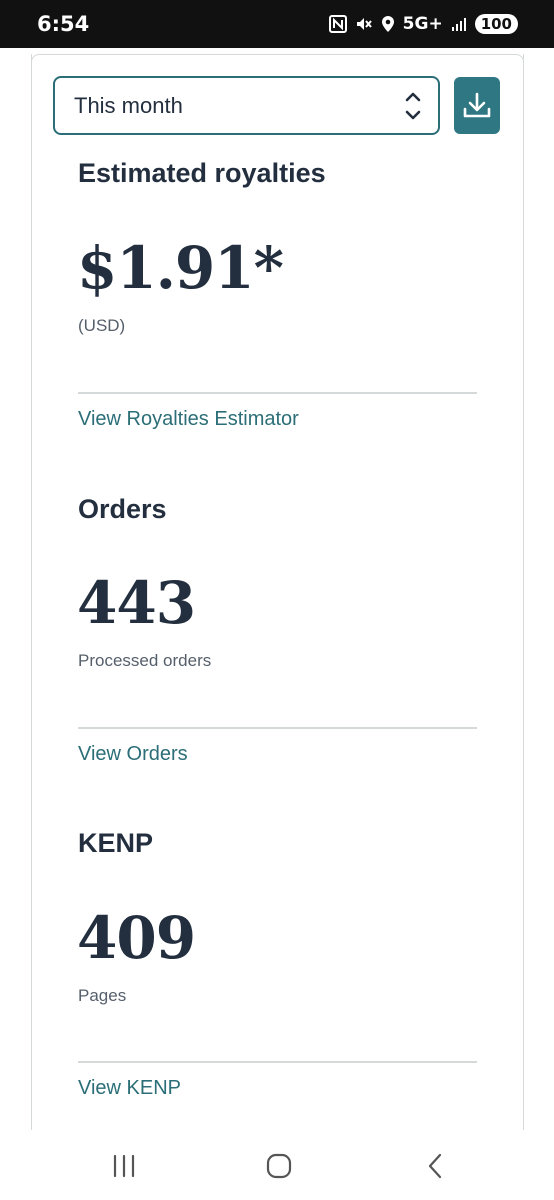  Describe the element at coordinates (136, 603) in the screenshot. I see `orders-value: 443` at that location.